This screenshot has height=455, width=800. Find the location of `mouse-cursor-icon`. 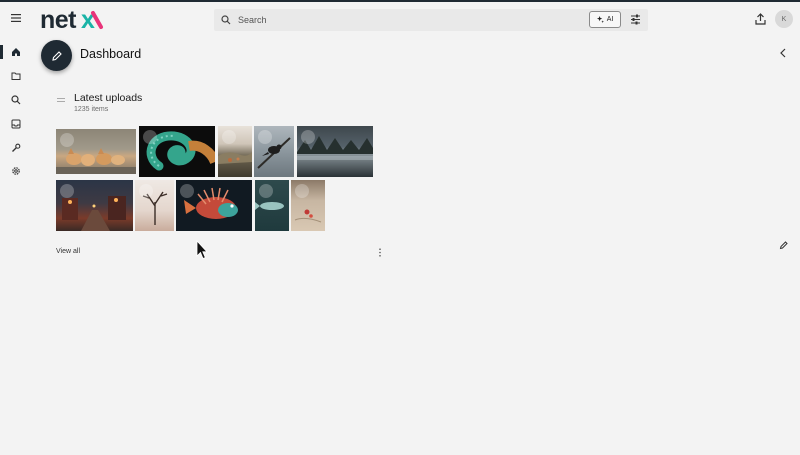

mouse-cursor-icon is located at coordinates (202, 250).